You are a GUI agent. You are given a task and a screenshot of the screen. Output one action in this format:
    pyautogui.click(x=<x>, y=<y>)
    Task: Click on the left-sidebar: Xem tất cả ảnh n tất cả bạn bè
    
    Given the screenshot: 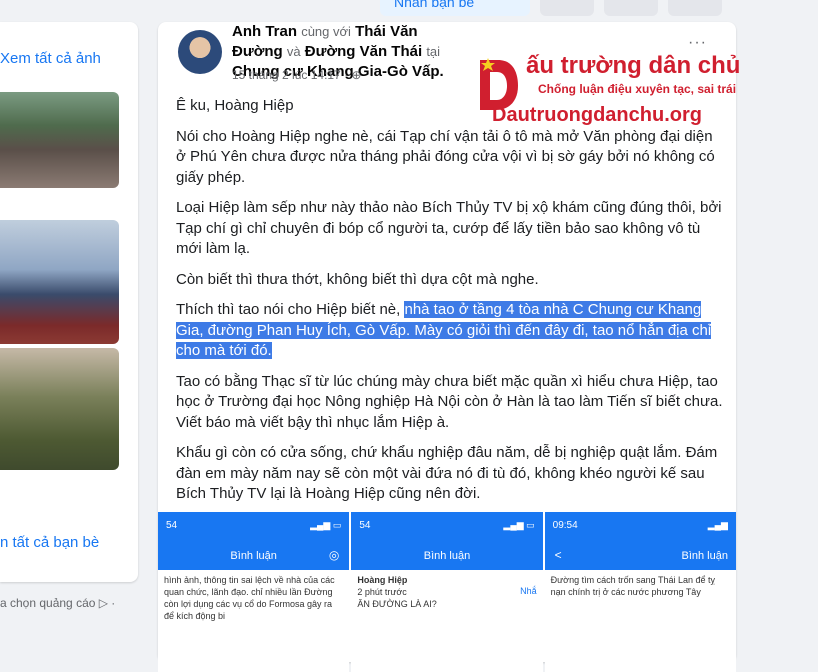 What is the action you would take?
    pyautogui.click(x=69, y=302)
    